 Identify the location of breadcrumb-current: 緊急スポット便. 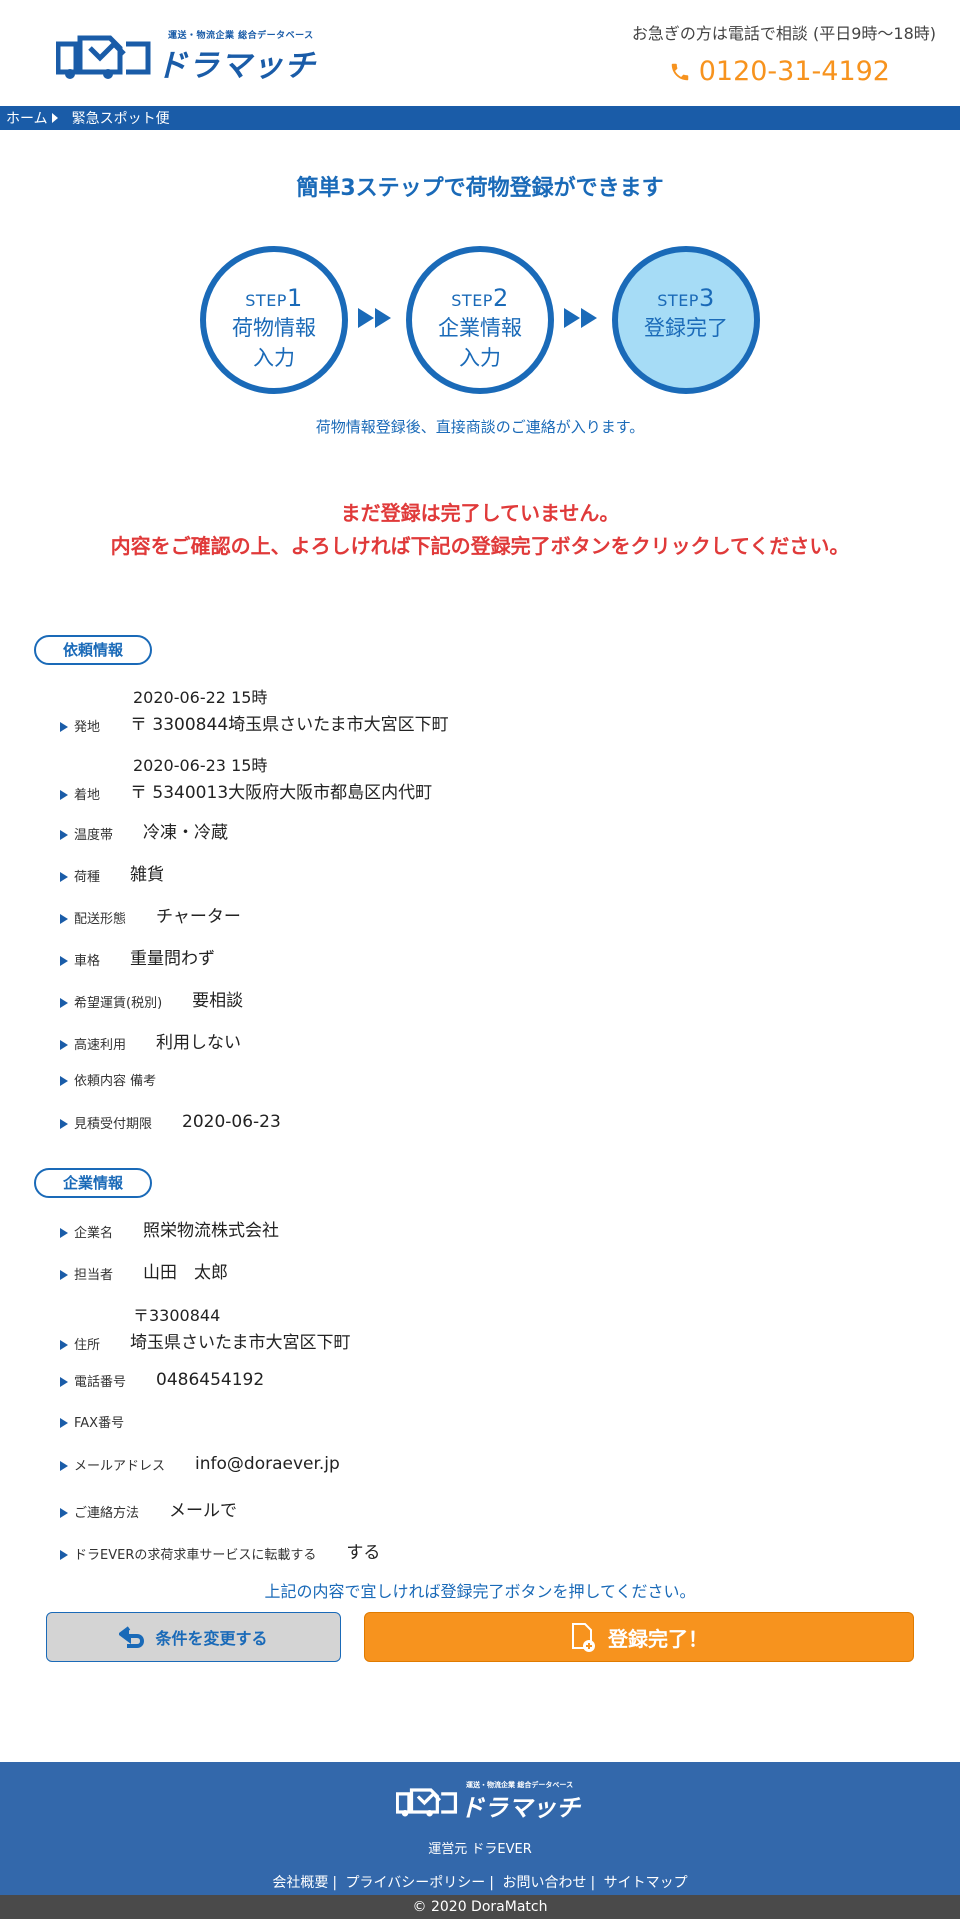
(120, 119).